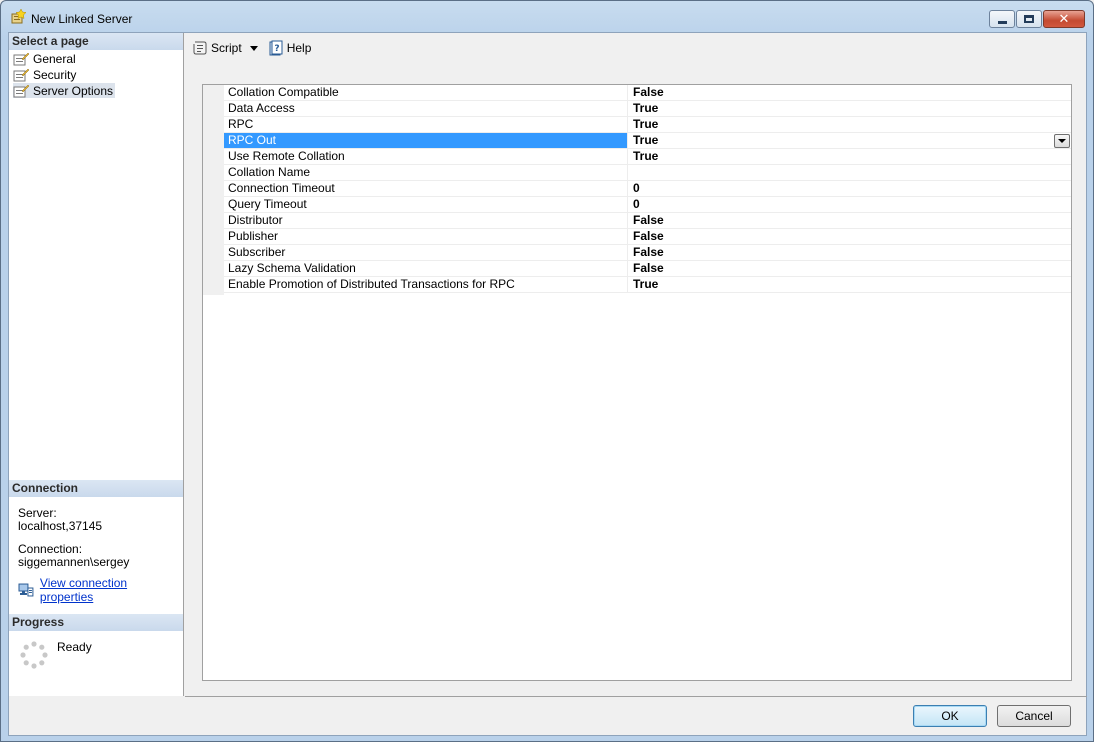 The height and width of the screenshot is (742, 1094). What do you see at coordinates (96, 622) in the screenshot?
I see `progress-header: Progress` at bounding box center [96, 622].